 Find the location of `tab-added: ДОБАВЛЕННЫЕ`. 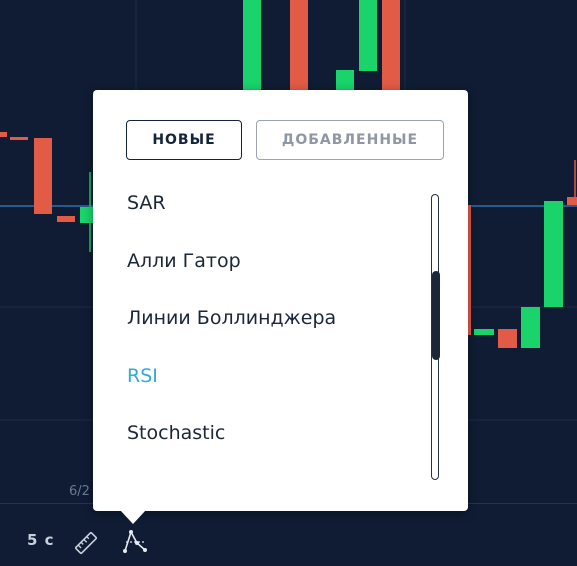

tab-added: ДОБАВЛЕННЫЕ is located at coordinates (350, 140).